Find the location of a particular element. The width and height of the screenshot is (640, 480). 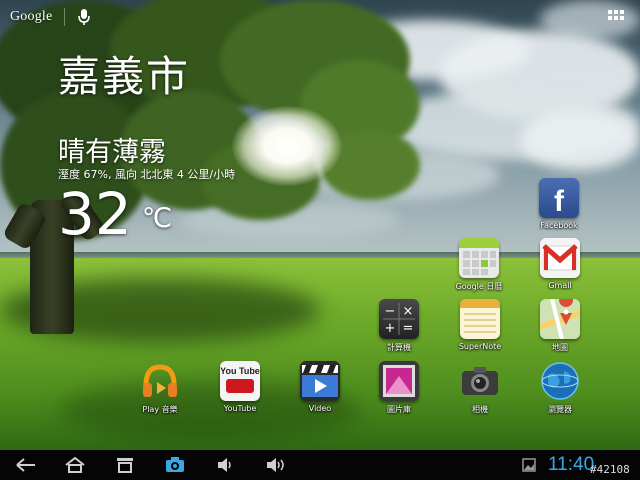

app-supernote: SuperNote is located at coordinates (480, 325).